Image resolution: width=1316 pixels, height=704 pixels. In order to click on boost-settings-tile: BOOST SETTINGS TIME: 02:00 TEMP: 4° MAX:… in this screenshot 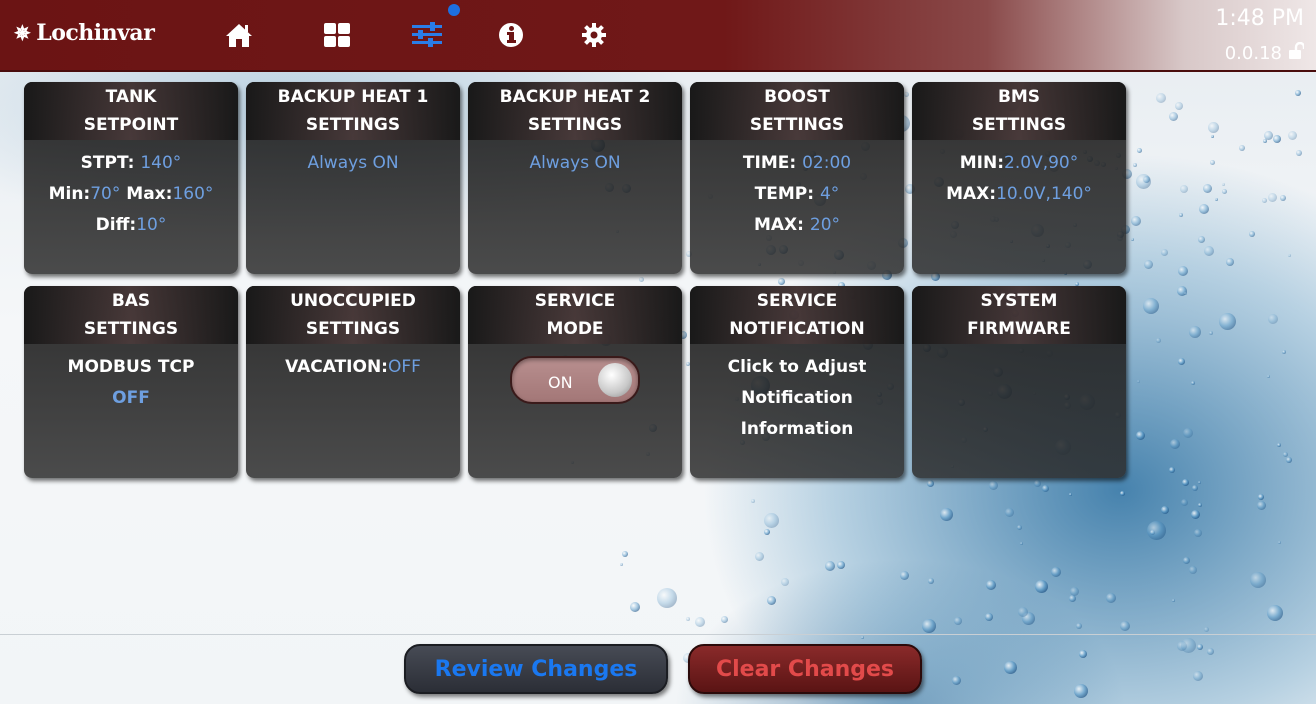, I will do `click(797, 178)`.